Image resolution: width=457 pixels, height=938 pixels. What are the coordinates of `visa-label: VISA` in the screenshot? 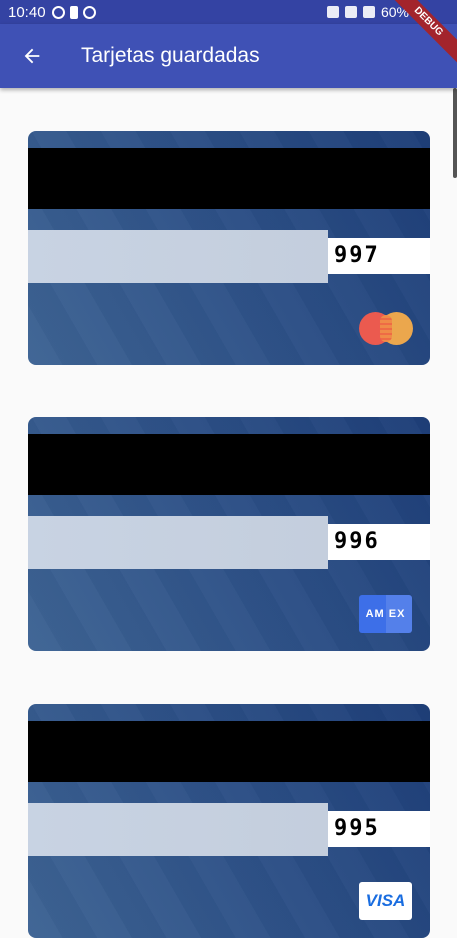 It's located at (385, 901).